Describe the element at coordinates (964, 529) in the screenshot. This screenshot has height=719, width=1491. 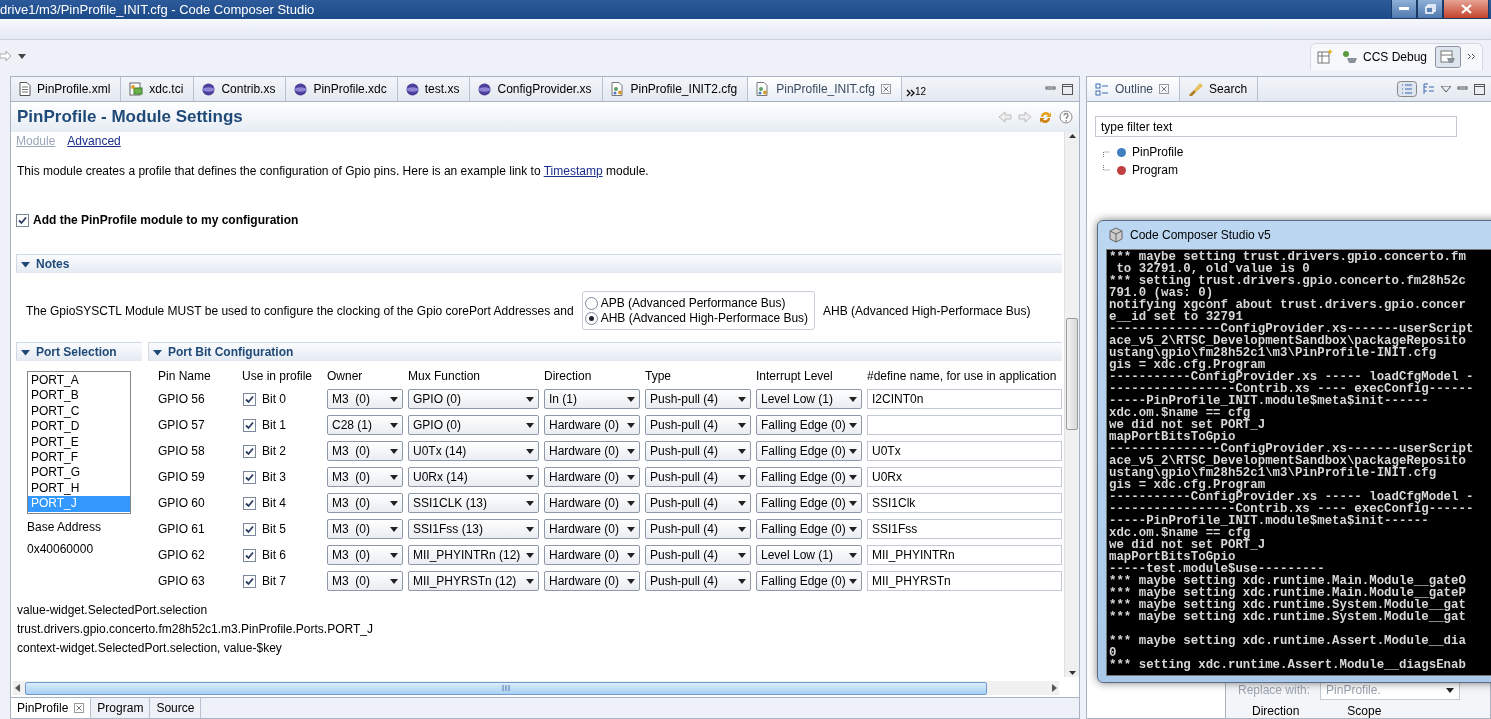
I see `define-name-field: SSI1Fss` at that location.